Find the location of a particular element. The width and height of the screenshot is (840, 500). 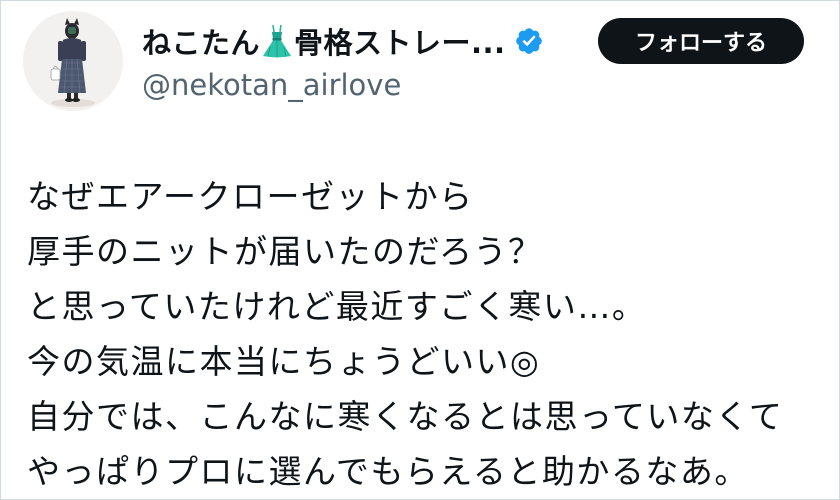

dress-icon is located at coordinates (277, 41).